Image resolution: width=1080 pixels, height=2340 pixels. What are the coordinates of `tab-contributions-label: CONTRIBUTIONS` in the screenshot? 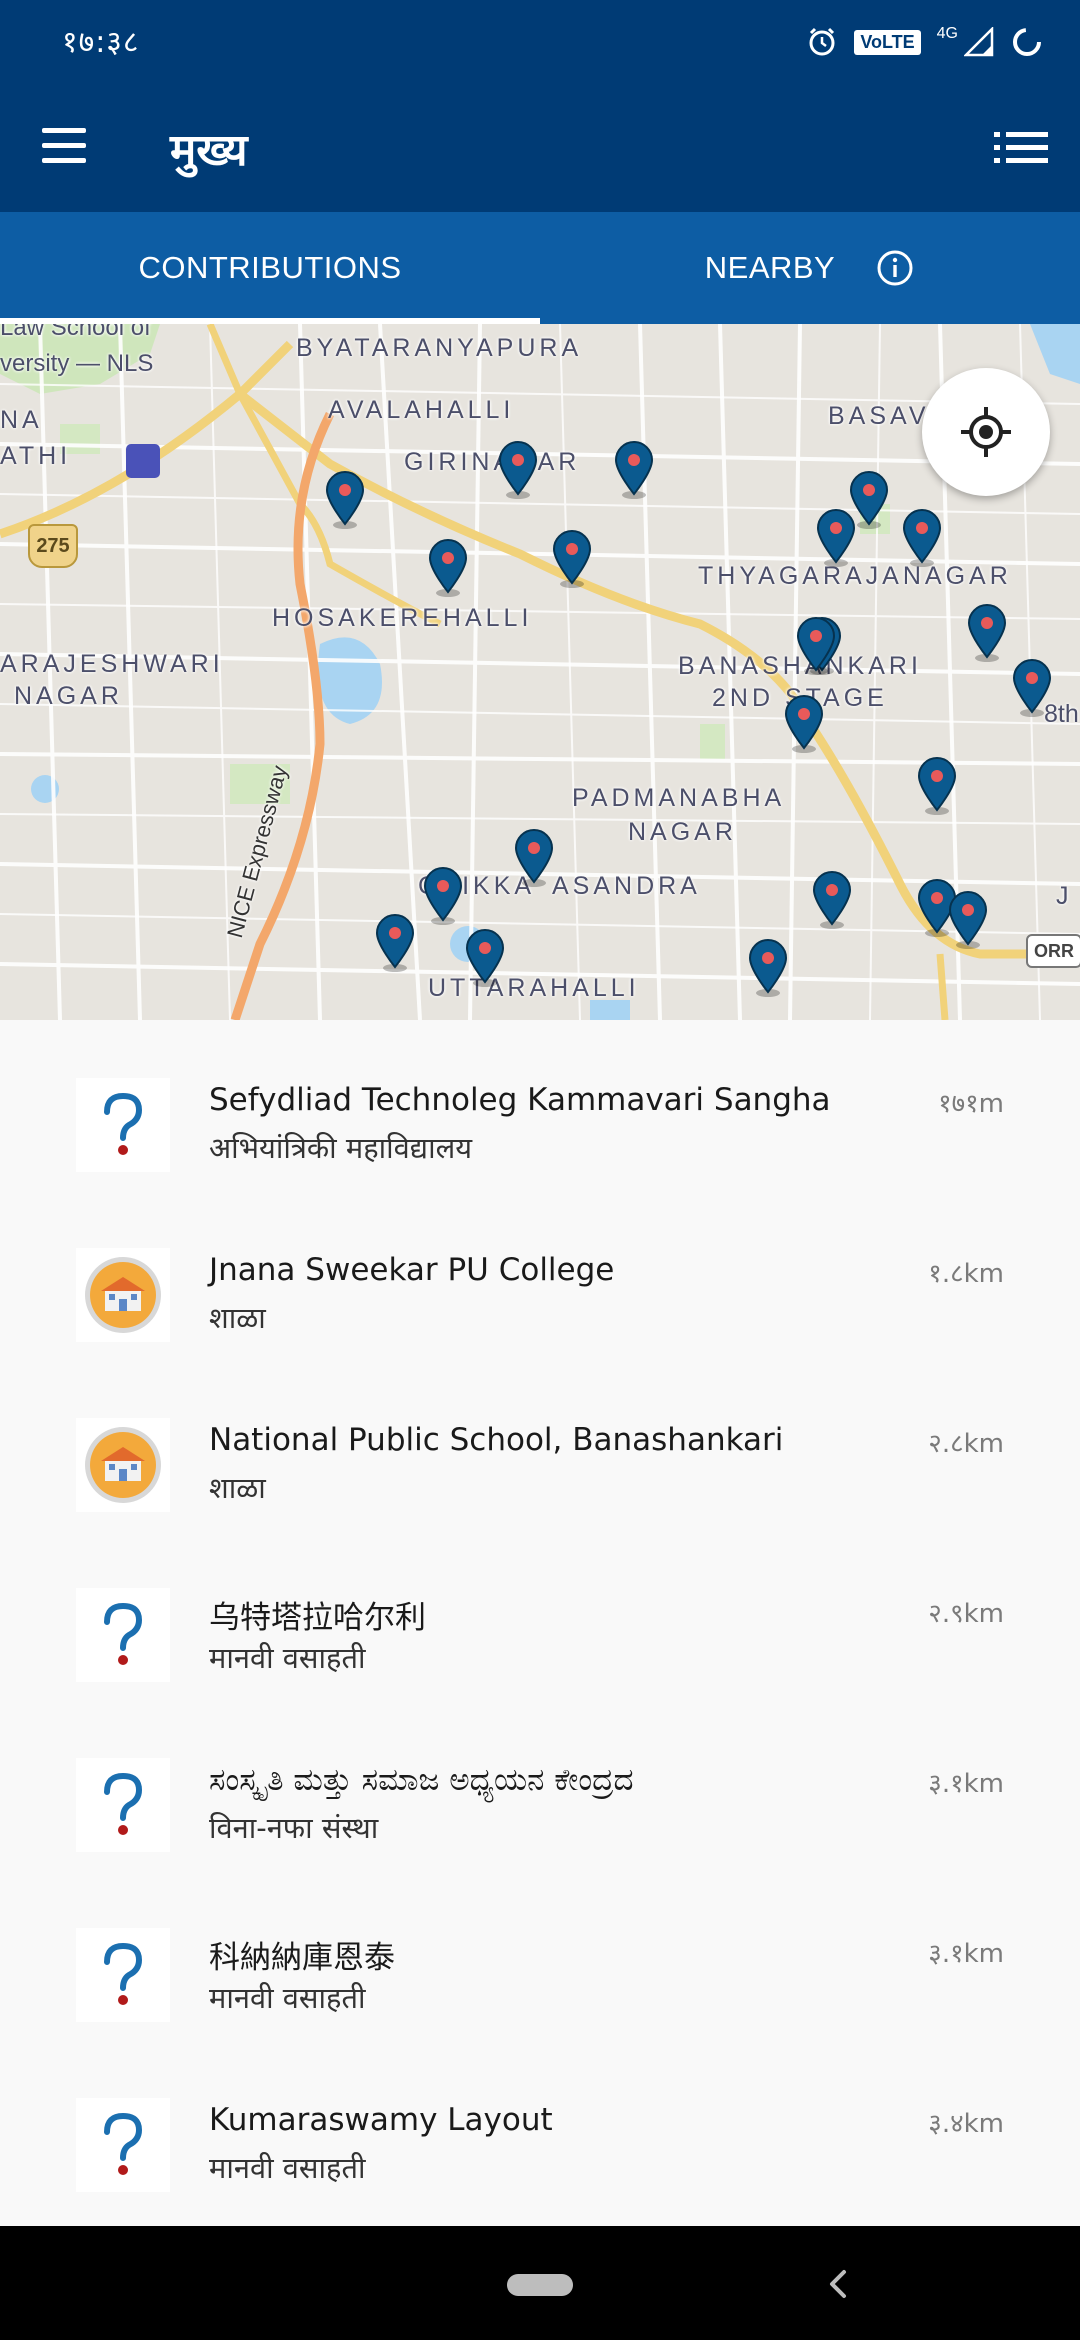 It's located at (270, 267).